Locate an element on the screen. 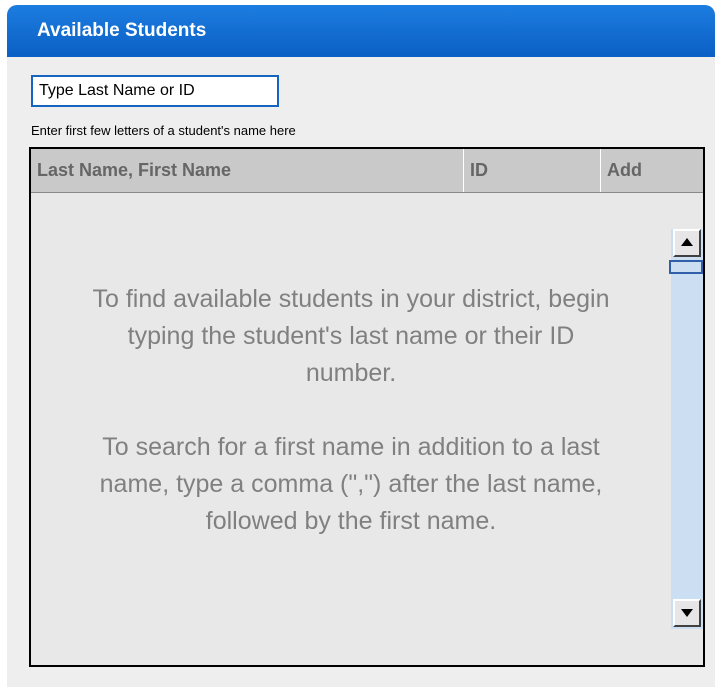 The width and height of the screenshot is (715, 687). scroll-down-button is located at coordinates (687, 613).